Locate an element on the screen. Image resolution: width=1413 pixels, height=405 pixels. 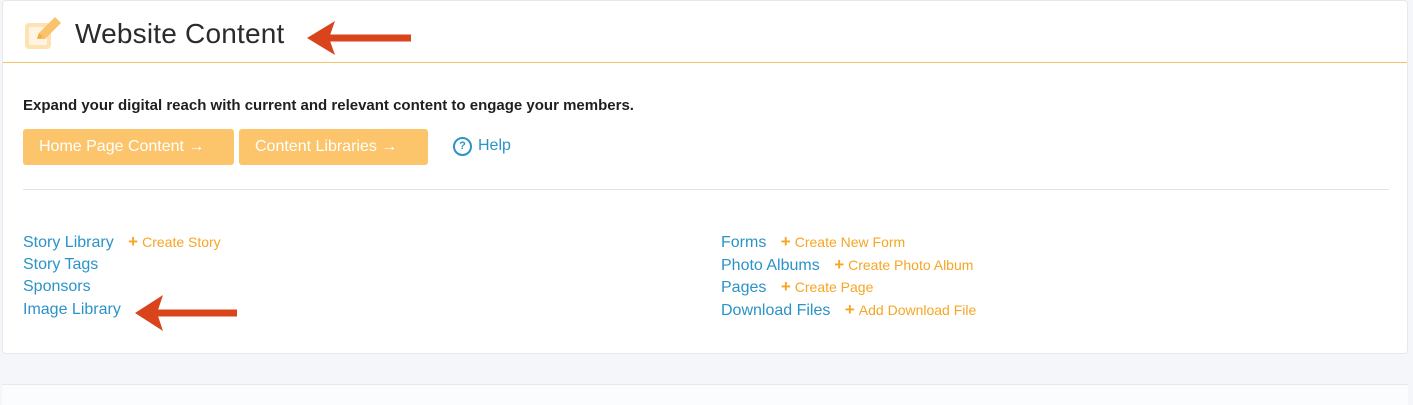
home-page-content-button: Home Page Content → is located at coordinates (128, 147).